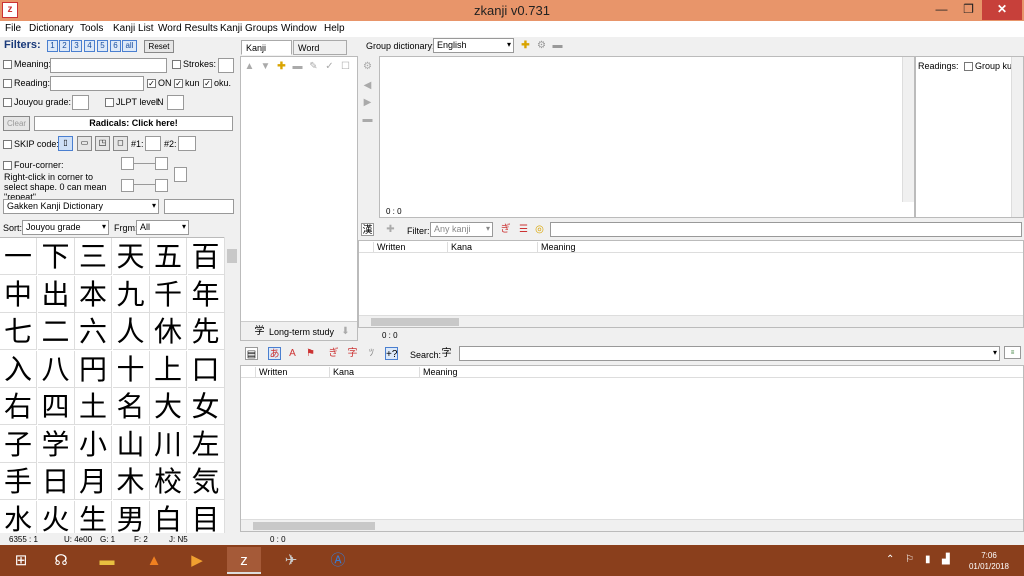 Image resolution: width=1024 pixels, height=576 pixels. Describe the element at coordinates (523, 229) in the screenshot. I see `word-list-icon: ☰` at that location.